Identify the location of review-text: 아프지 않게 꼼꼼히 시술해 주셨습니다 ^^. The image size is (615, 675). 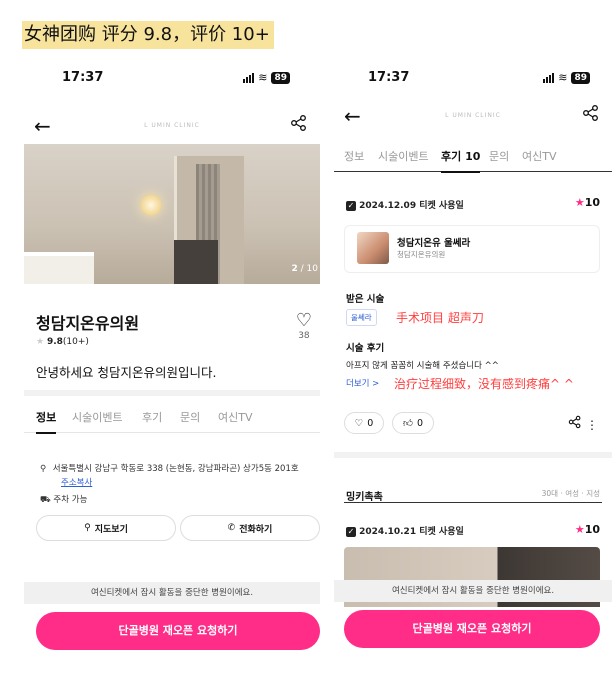
(422, 366).